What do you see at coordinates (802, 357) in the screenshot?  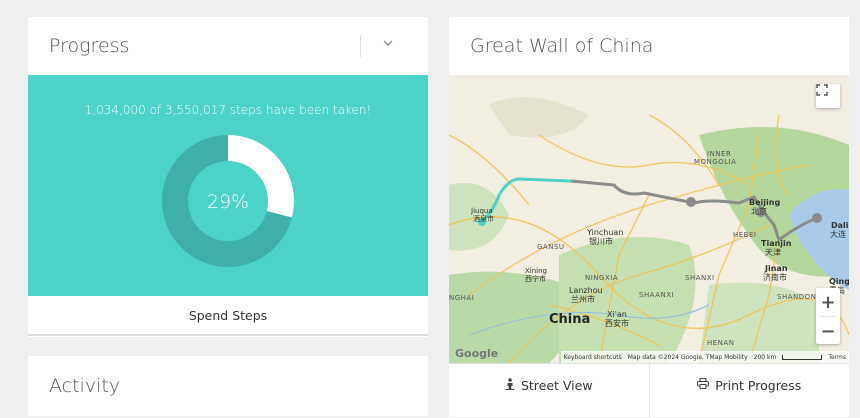 I see `scale-bar` at bounding box center [802, 357].